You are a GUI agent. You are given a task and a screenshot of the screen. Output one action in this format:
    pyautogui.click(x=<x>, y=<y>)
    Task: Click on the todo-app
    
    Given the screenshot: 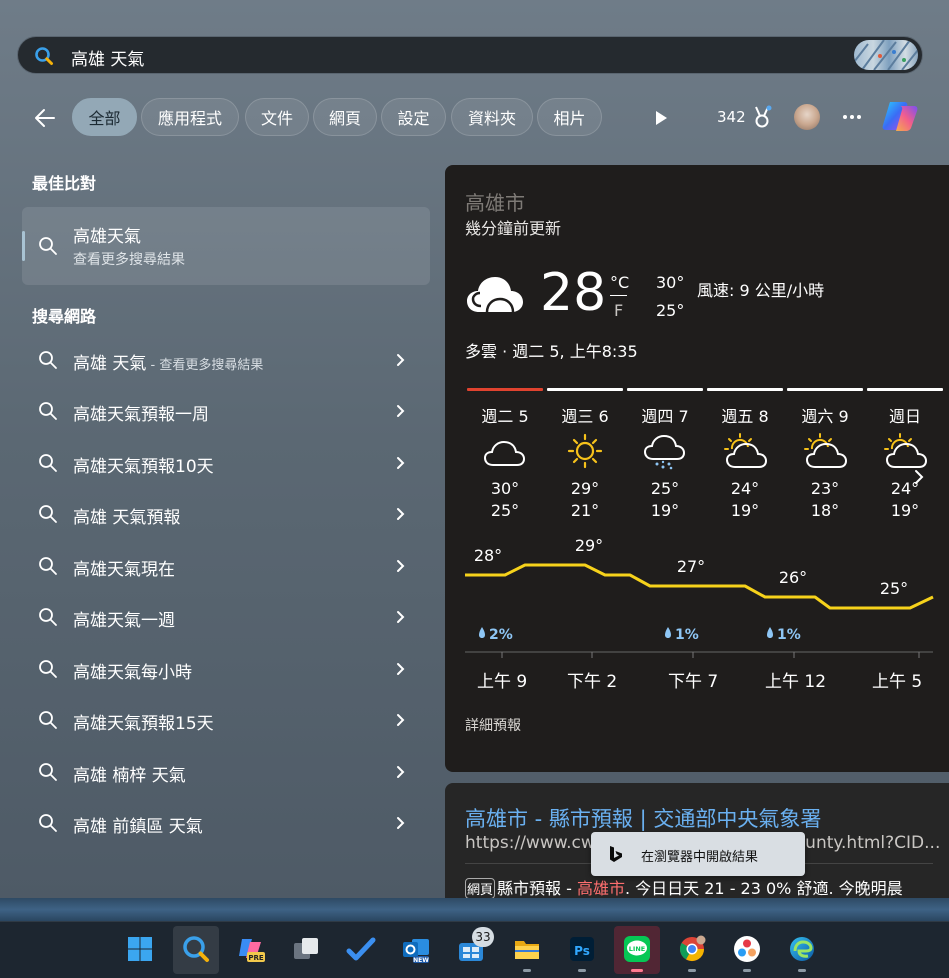 What is the action you would take?
    pyautogui.click(x=361, y=950)
    